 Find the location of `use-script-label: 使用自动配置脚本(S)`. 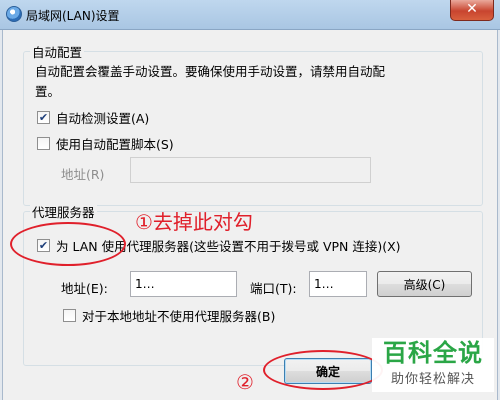

use-script-label: 使用自动配置脚本(S) is located at coordinates (115, 144).